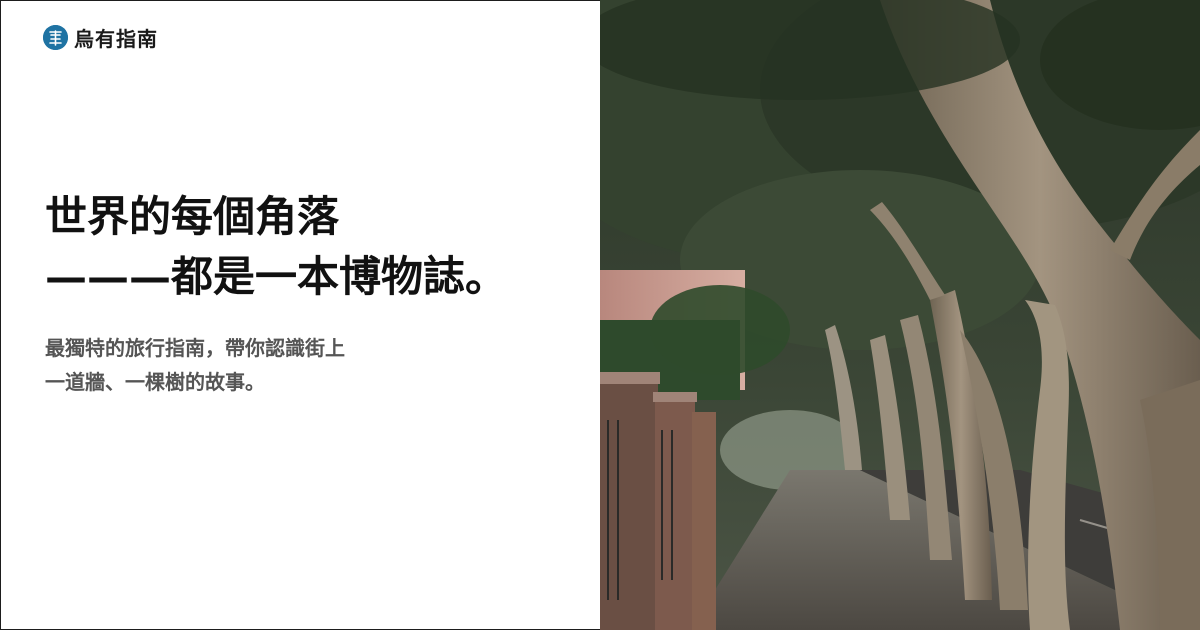 The width and height of the screenshot is (1200, 630). I want to click on headline-line-1: 世界的每個角落, so click(192, 216).